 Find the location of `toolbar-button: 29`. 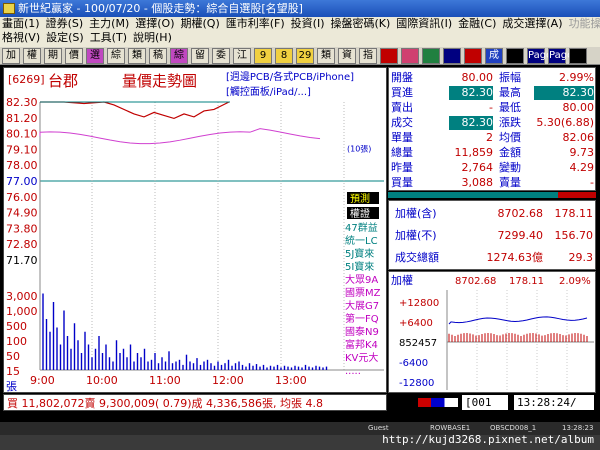

toolbar-button: 29 is located at coordinates (305, 56).